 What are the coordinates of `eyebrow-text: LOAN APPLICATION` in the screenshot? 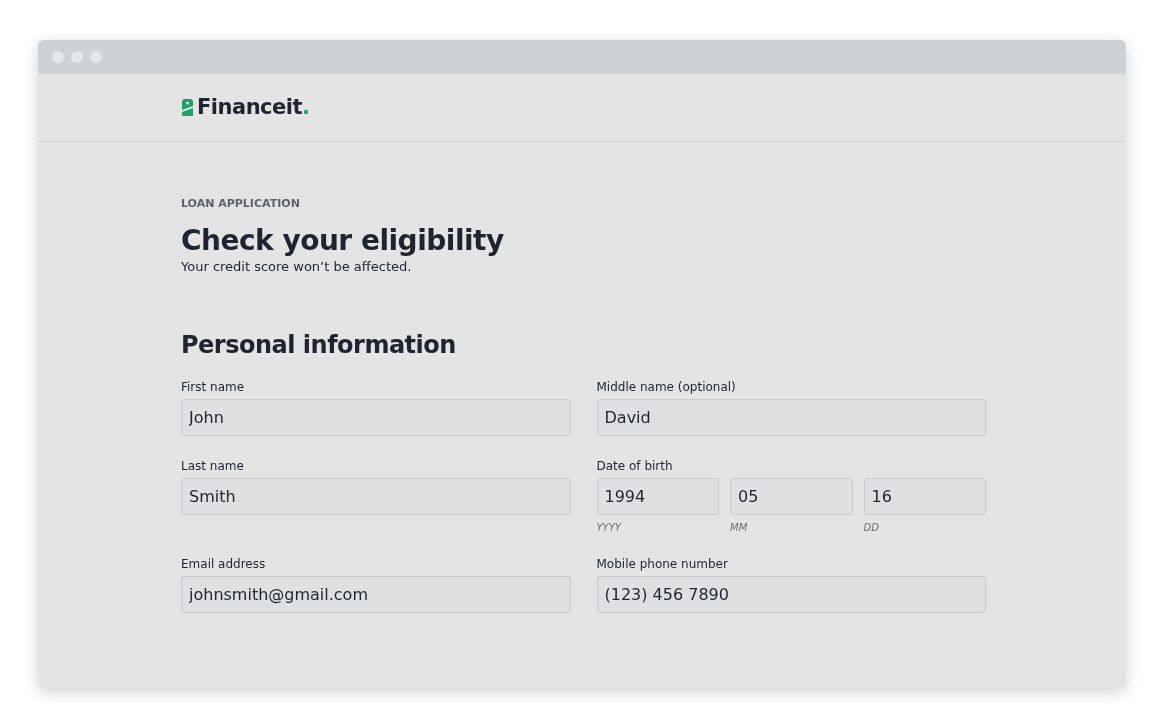 It's located at (241, 204).